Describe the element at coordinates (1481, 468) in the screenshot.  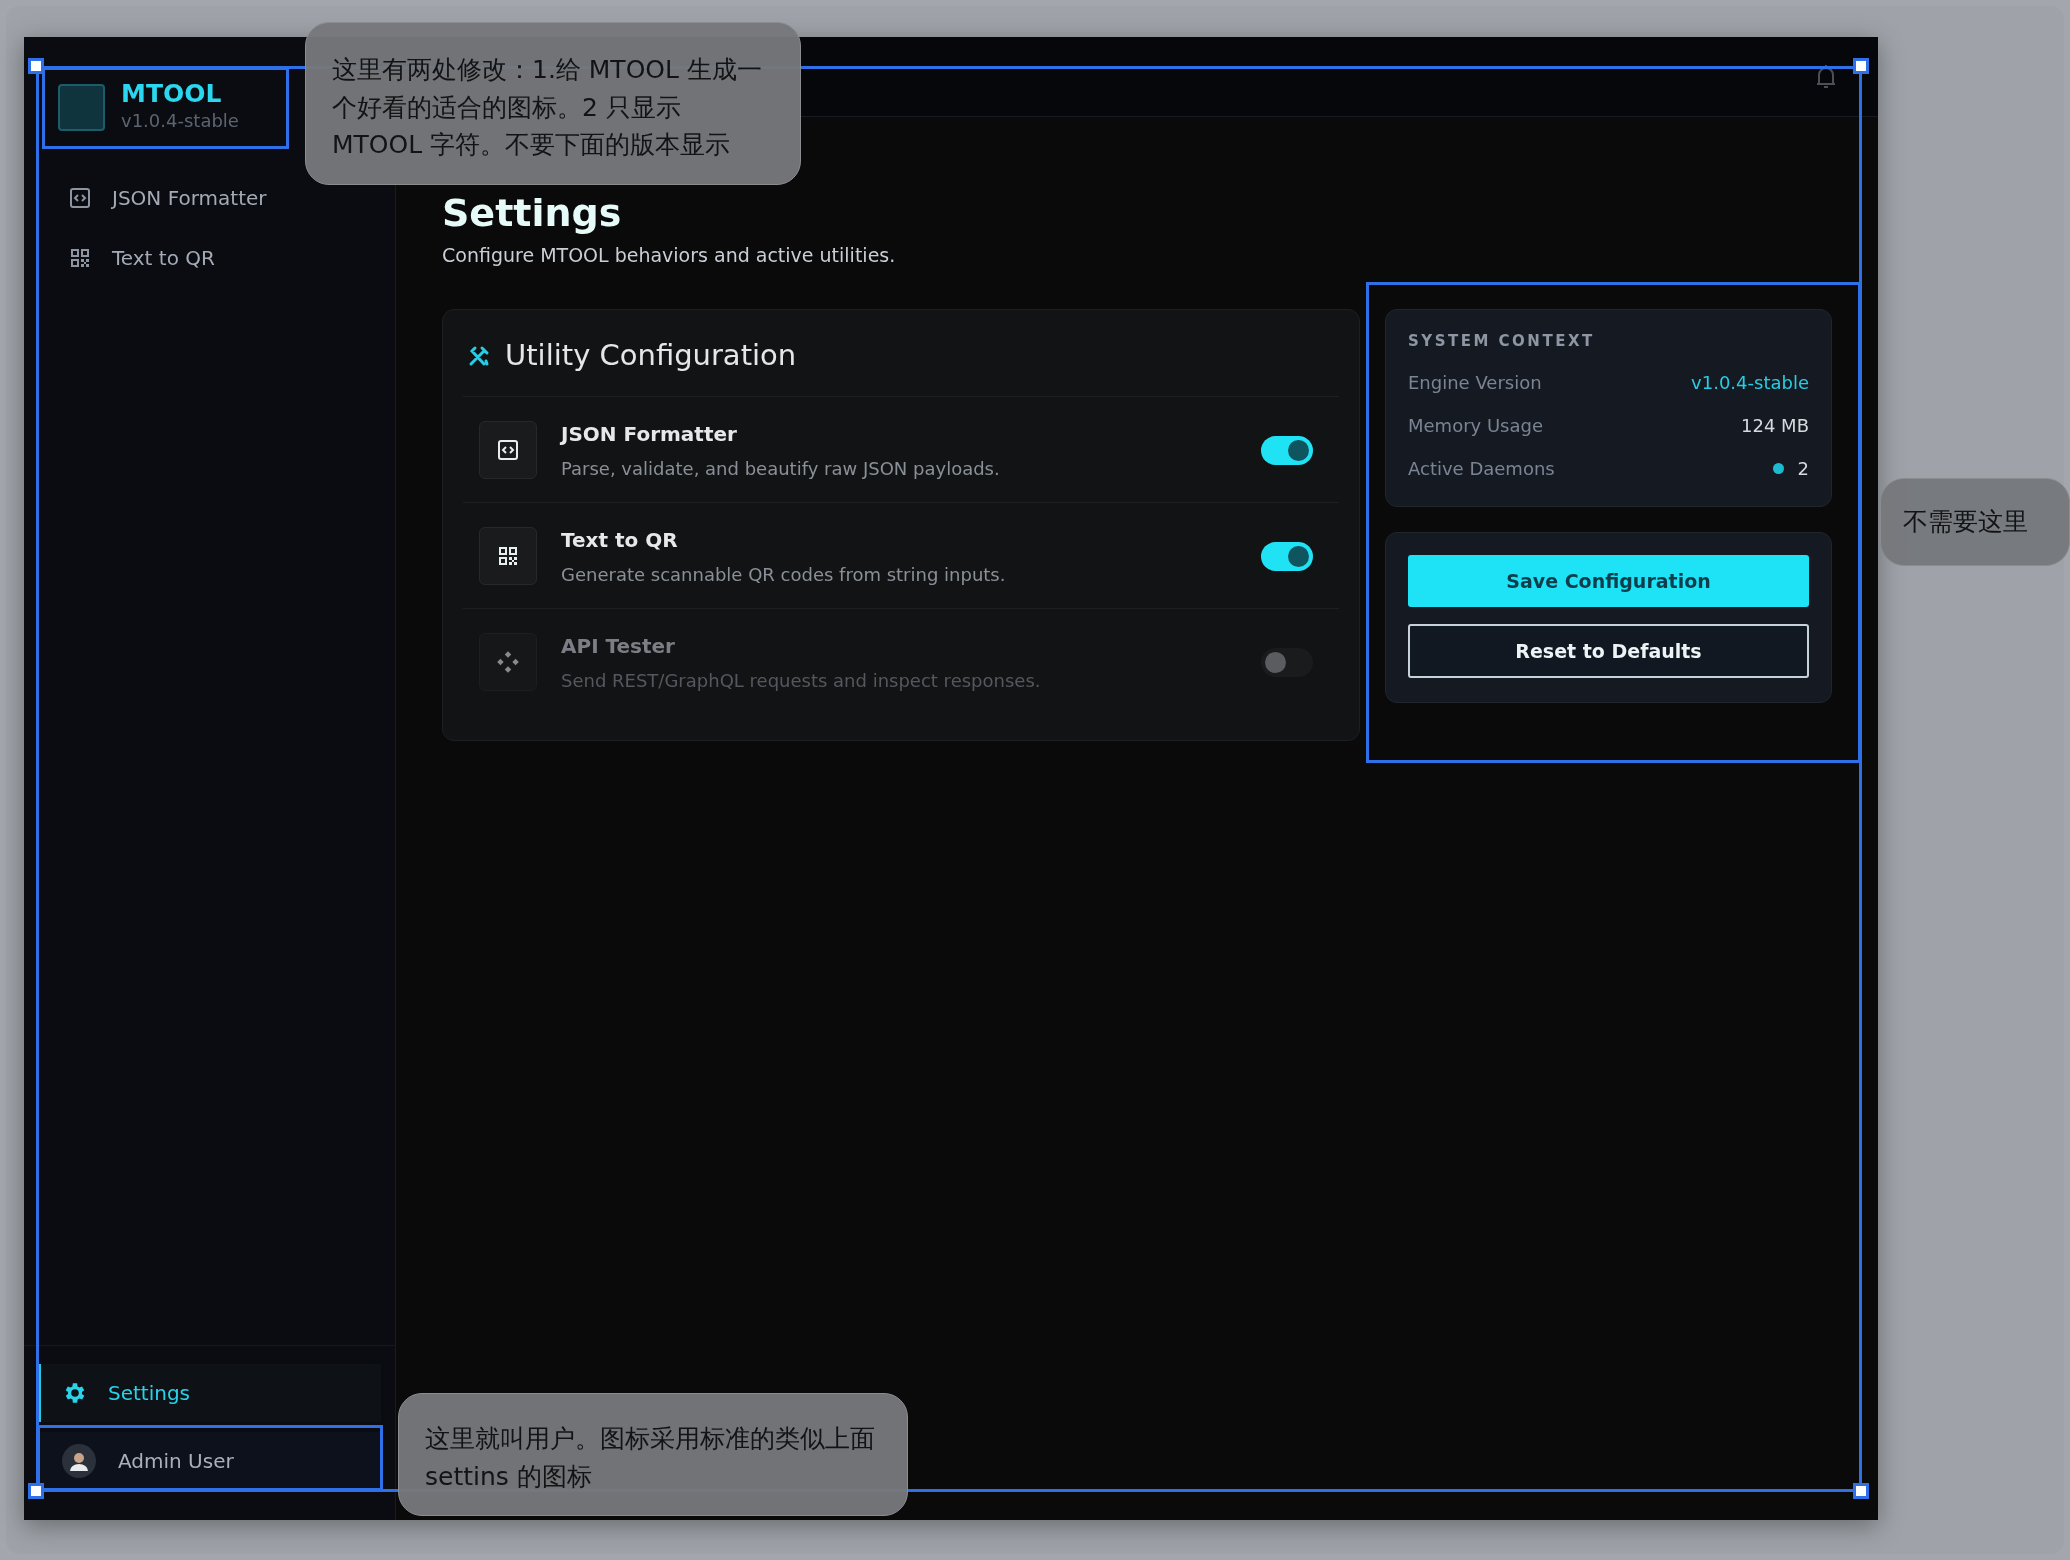
I see `info-label: Active Daemons` at that location.